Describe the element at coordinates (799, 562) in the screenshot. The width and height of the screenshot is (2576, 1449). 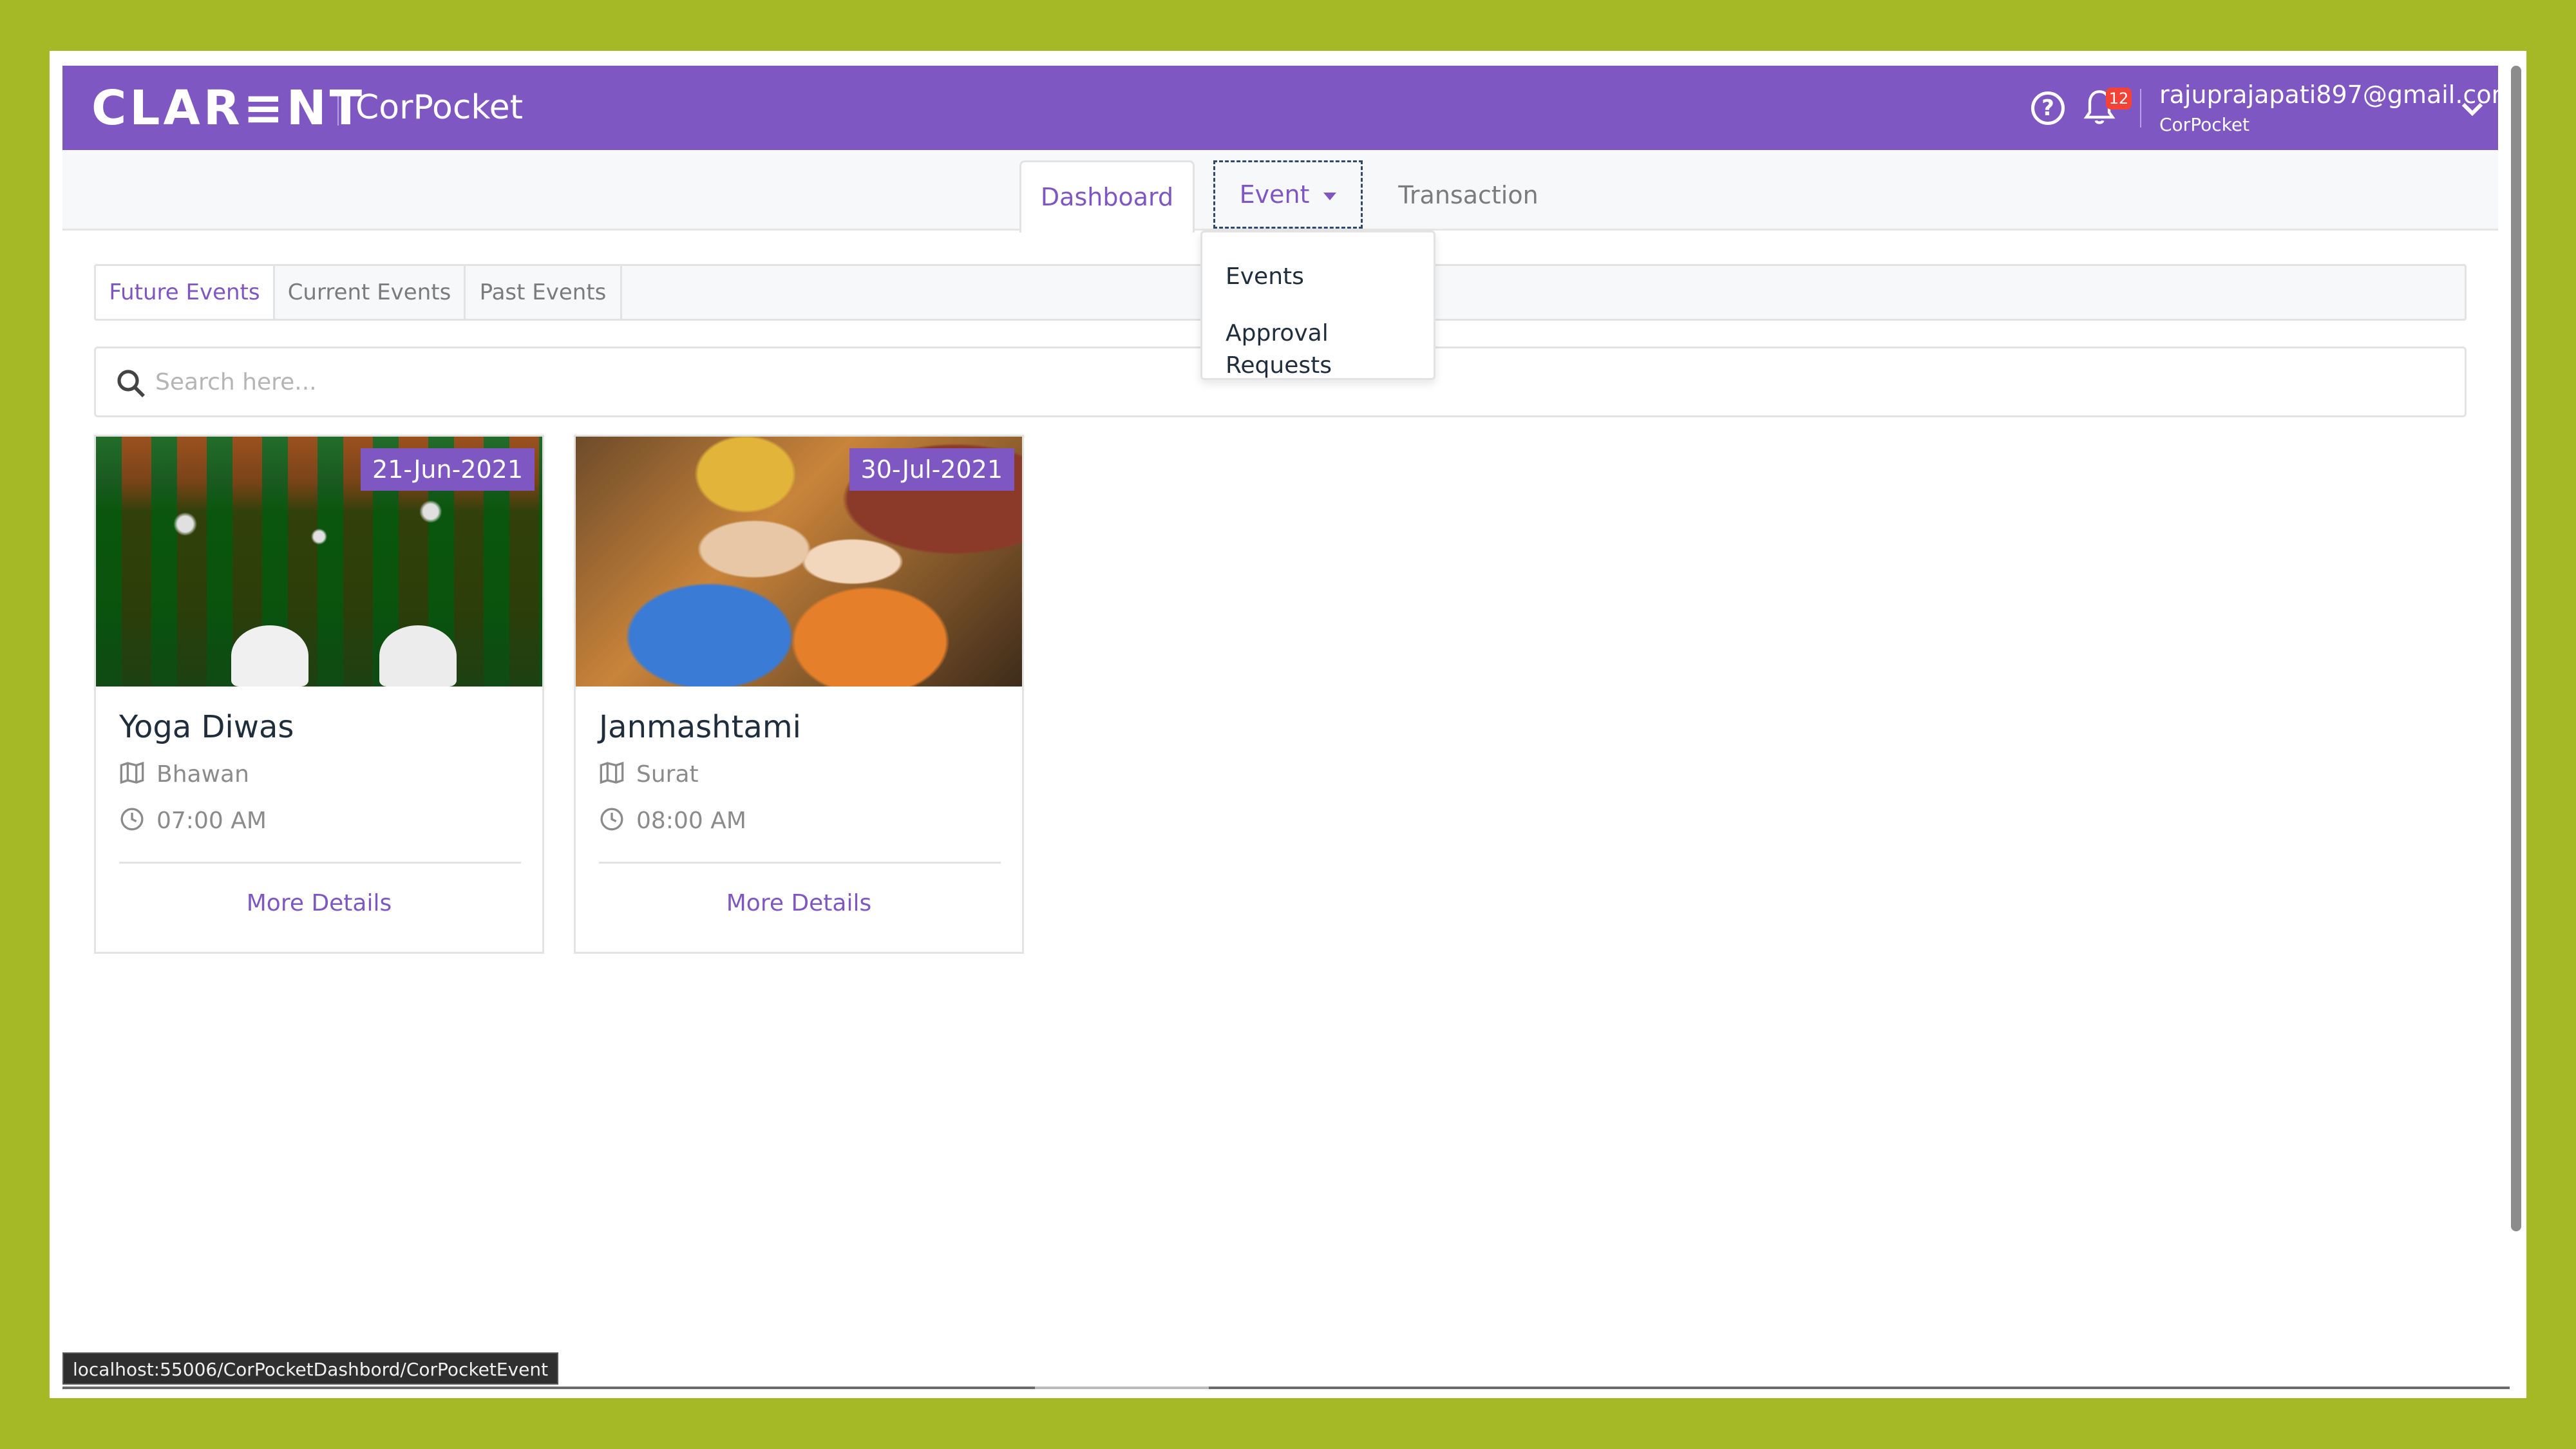
I see `event-image: 30-Jul-2021` at that location.